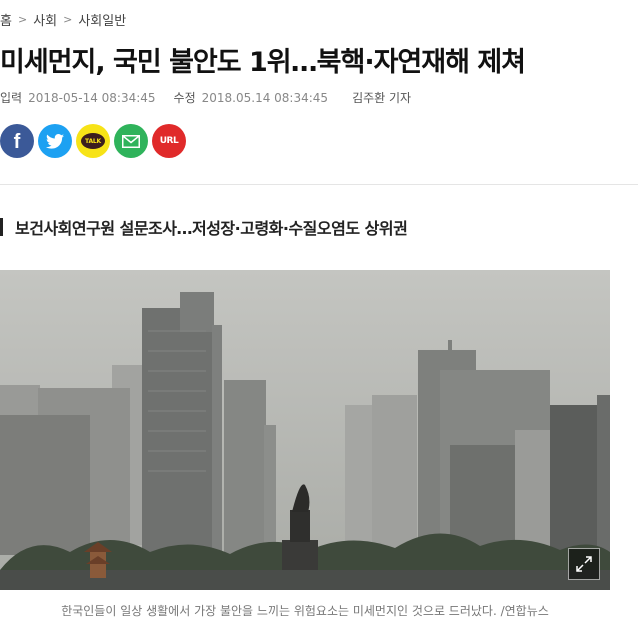 The image size is (638, 632). I want to click on kakaotalk-share-button: TALK, so click(93, 141).